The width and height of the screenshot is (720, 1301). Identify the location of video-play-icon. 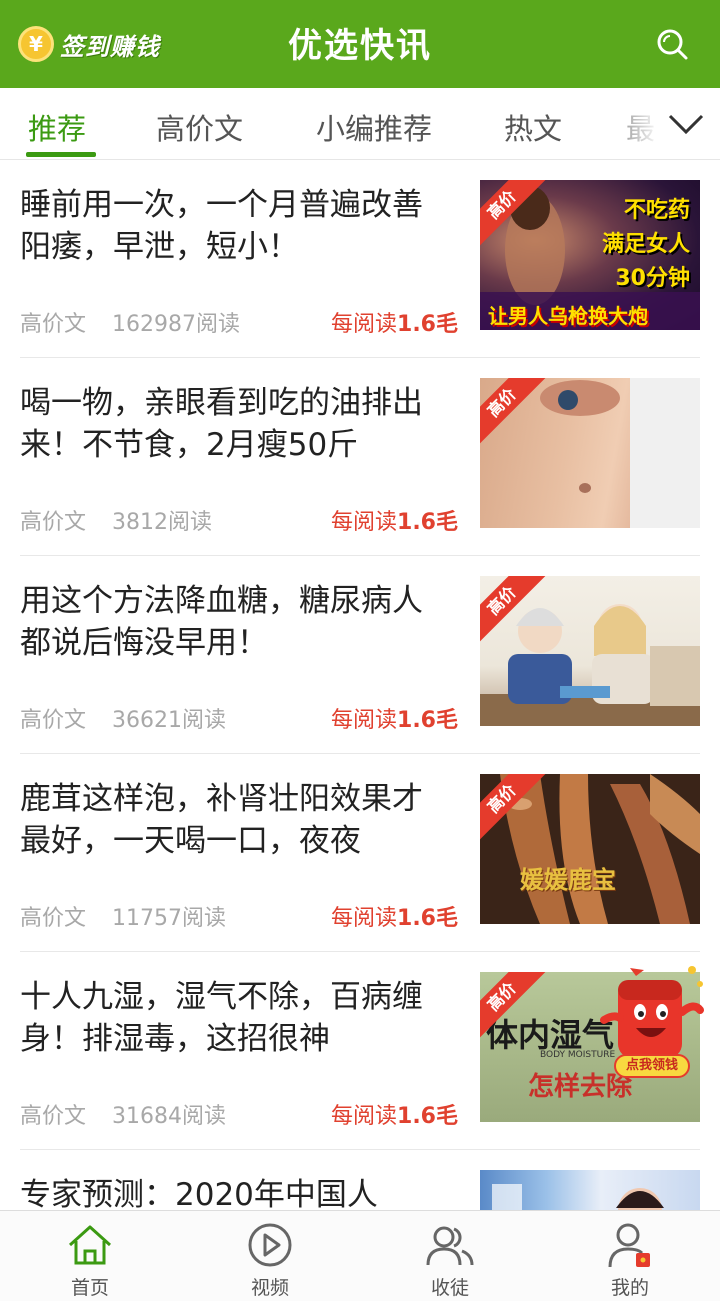
(270, 1245).